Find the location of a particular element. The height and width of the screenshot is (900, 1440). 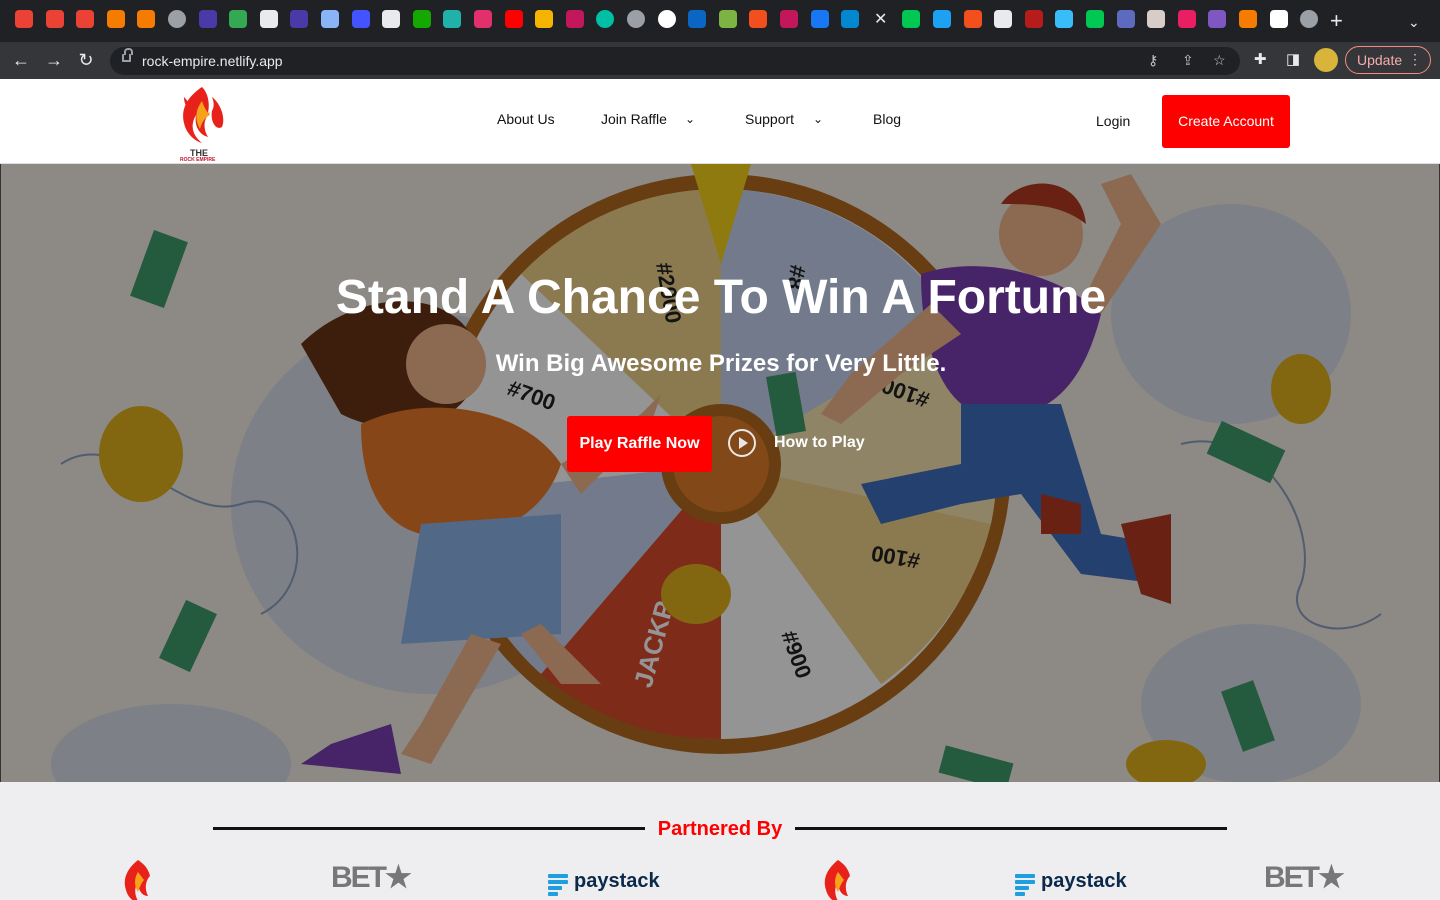

menu-dots-icon: ⋮ is located at coordinates (1415, 59).